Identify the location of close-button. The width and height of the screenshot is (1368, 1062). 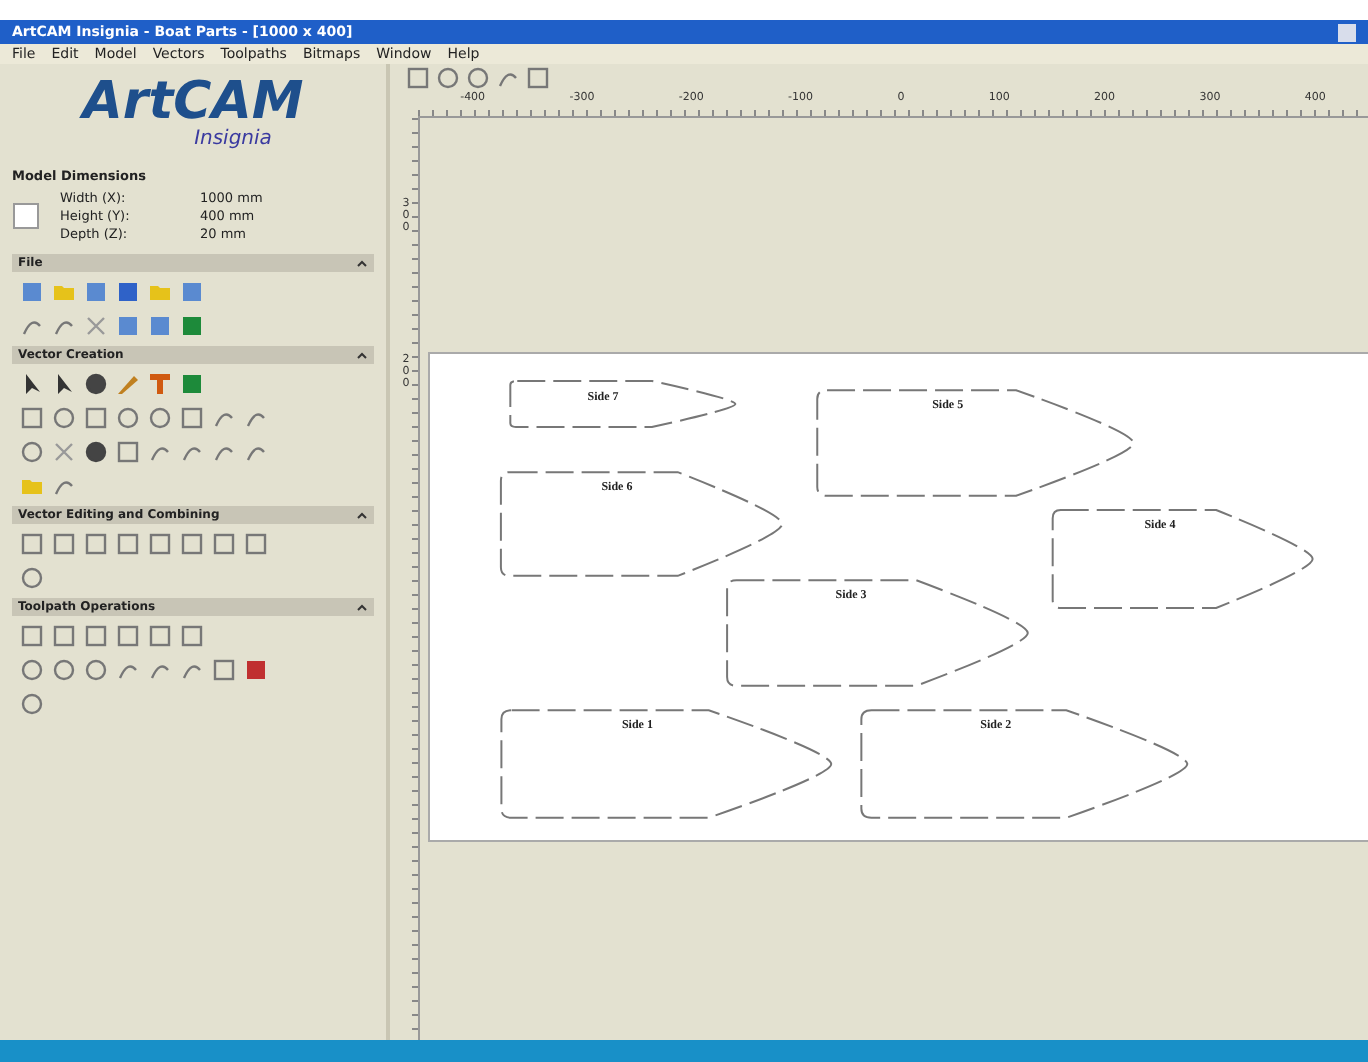
(1347, 32).